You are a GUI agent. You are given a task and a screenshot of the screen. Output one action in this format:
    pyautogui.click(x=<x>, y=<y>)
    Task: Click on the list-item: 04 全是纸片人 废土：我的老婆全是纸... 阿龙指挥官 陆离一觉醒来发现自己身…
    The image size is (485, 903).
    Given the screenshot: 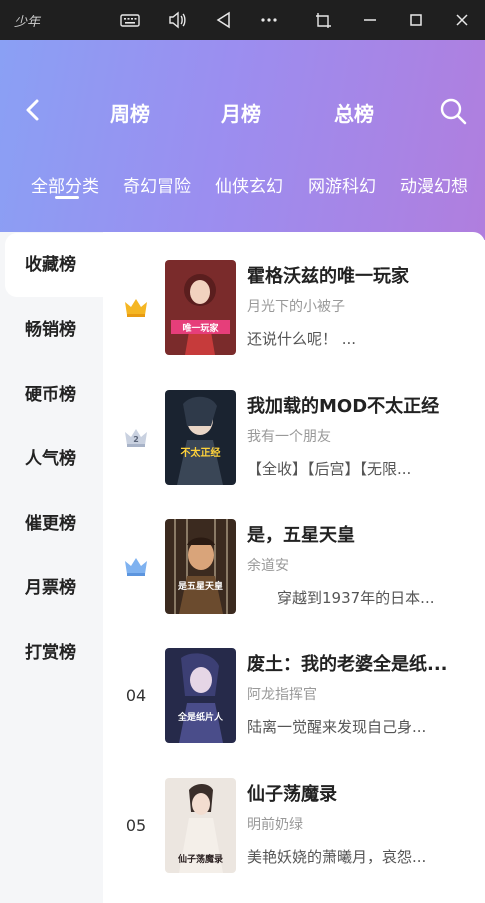 What is the action you would take?
    pyautogui.click(x=294, y=703)
    